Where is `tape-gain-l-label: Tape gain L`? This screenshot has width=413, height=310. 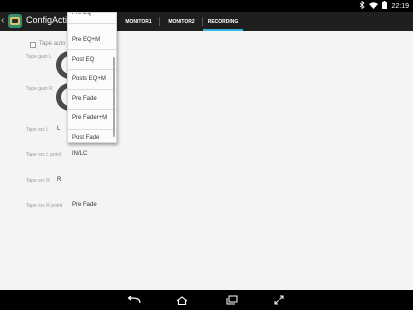 tape-gain-l-label: Tape gain L is located at coordinates (39, 57).